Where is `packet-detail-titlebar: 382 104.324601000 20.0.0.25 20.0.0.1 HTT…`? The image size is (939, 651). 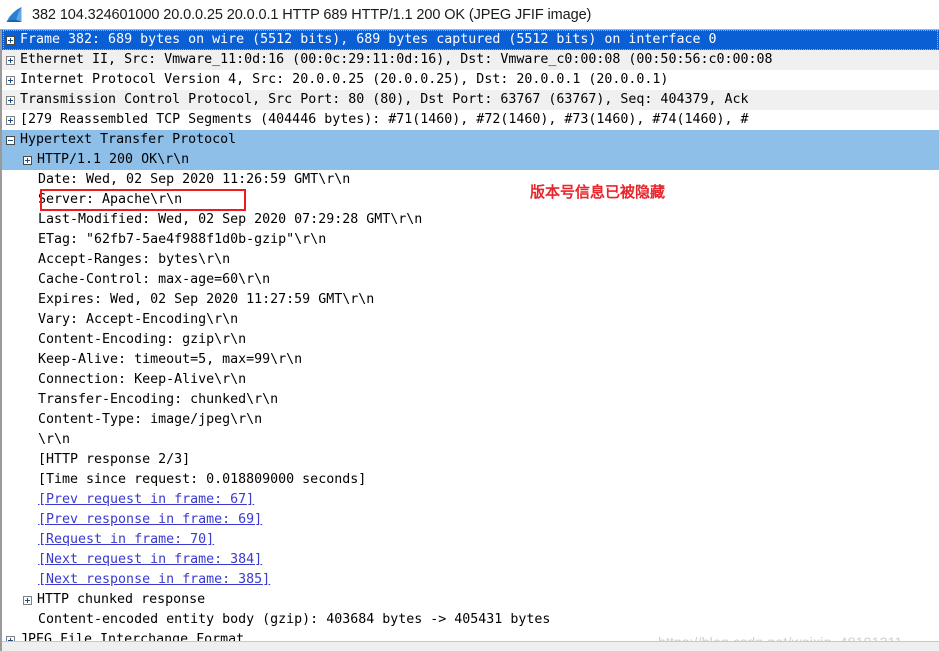 packet-detail-titlebar: 382 104.324601000 20.0.0.25 20.0.0.1 HTT… is located at coordinates (469, 14).